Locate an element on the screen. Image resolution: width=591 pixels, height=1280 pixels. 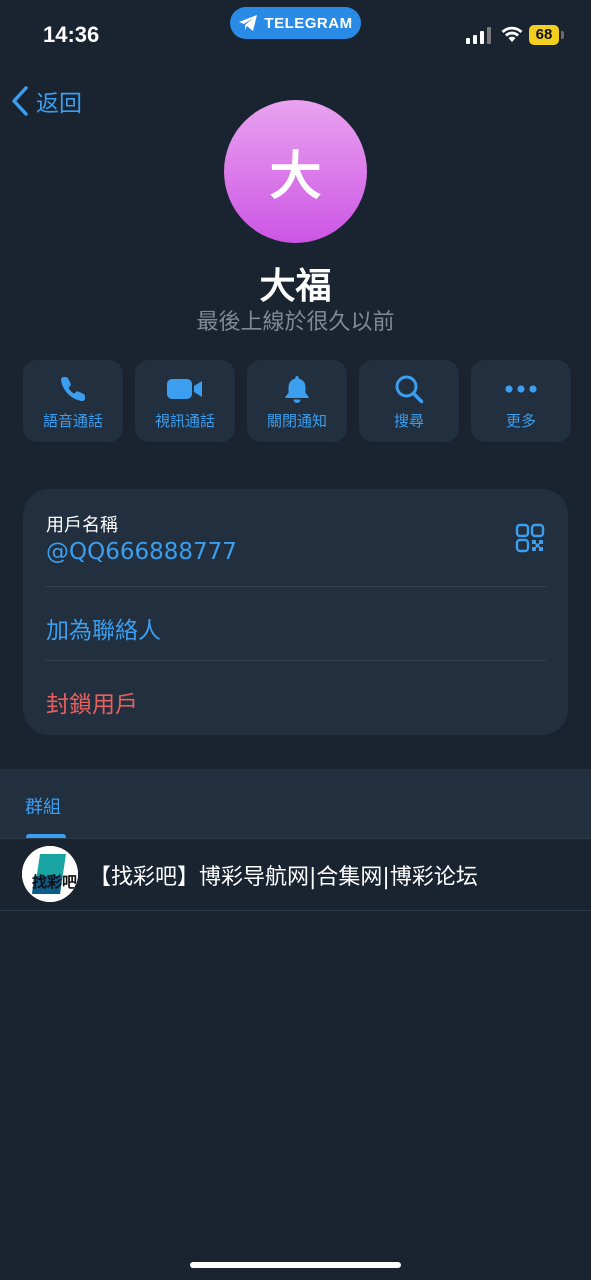
home-indicator is located at coordinates (295, 1265).